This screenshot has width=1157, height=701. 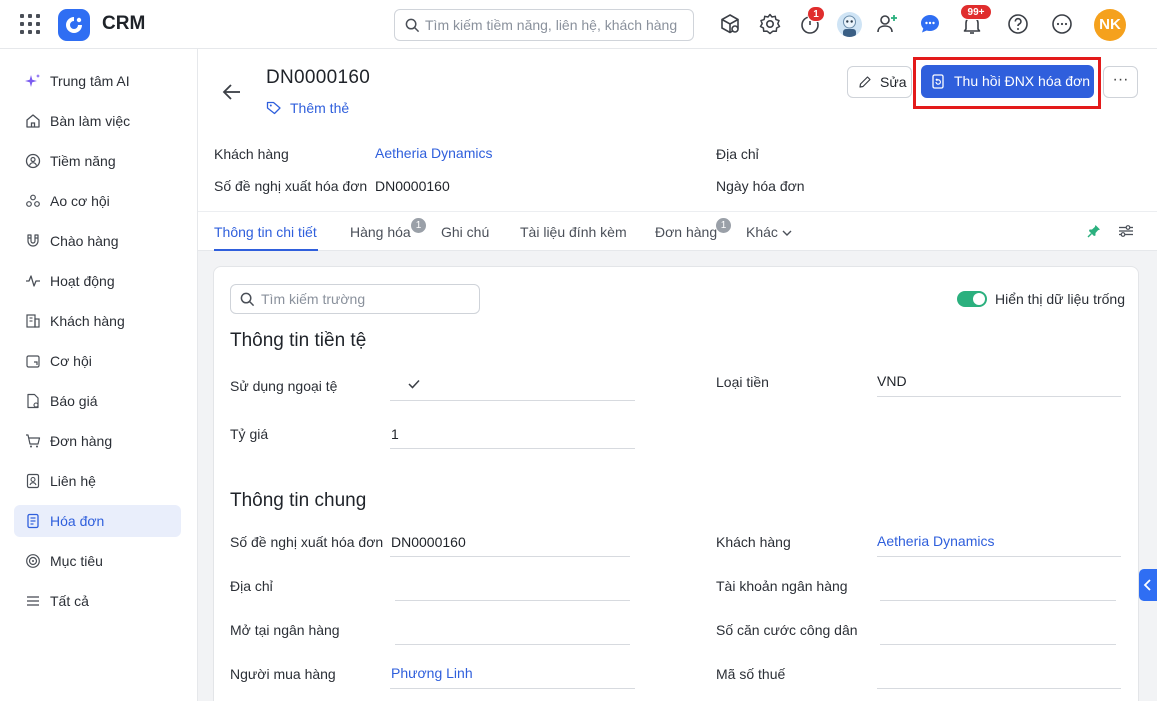 What do you see at coordinates (30, 24) in the screenshot?
I see `app-grid-icon` at bounding box center [30, 24].